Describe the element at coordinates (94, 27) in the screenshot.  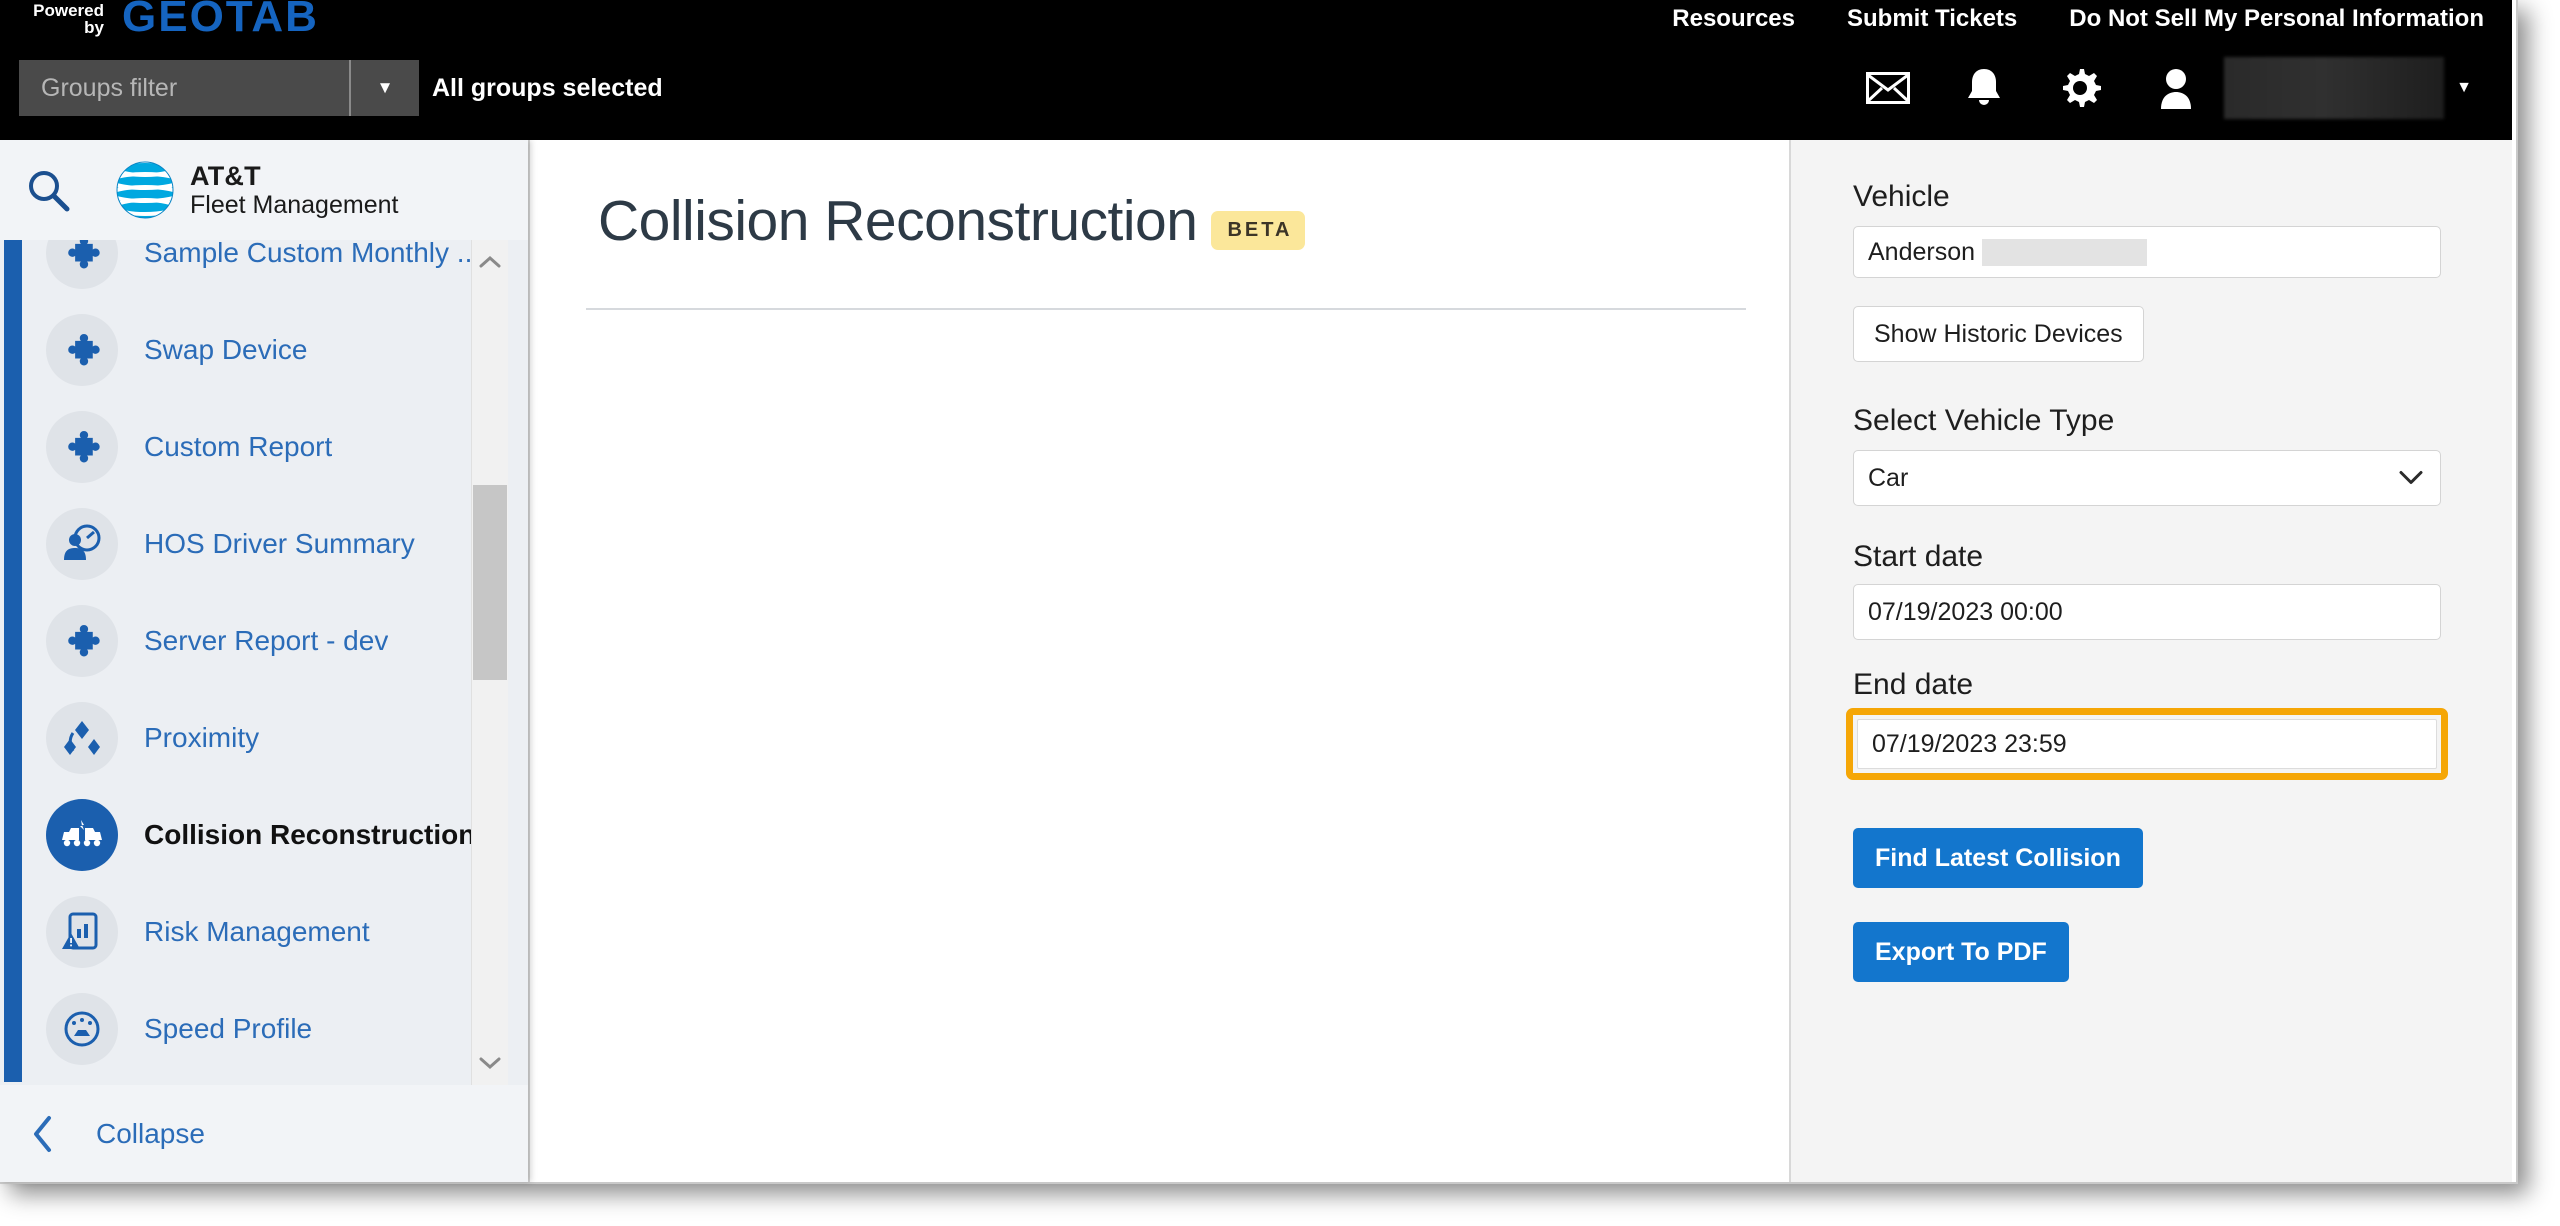
I see `powered-by-line2: by` at that location.